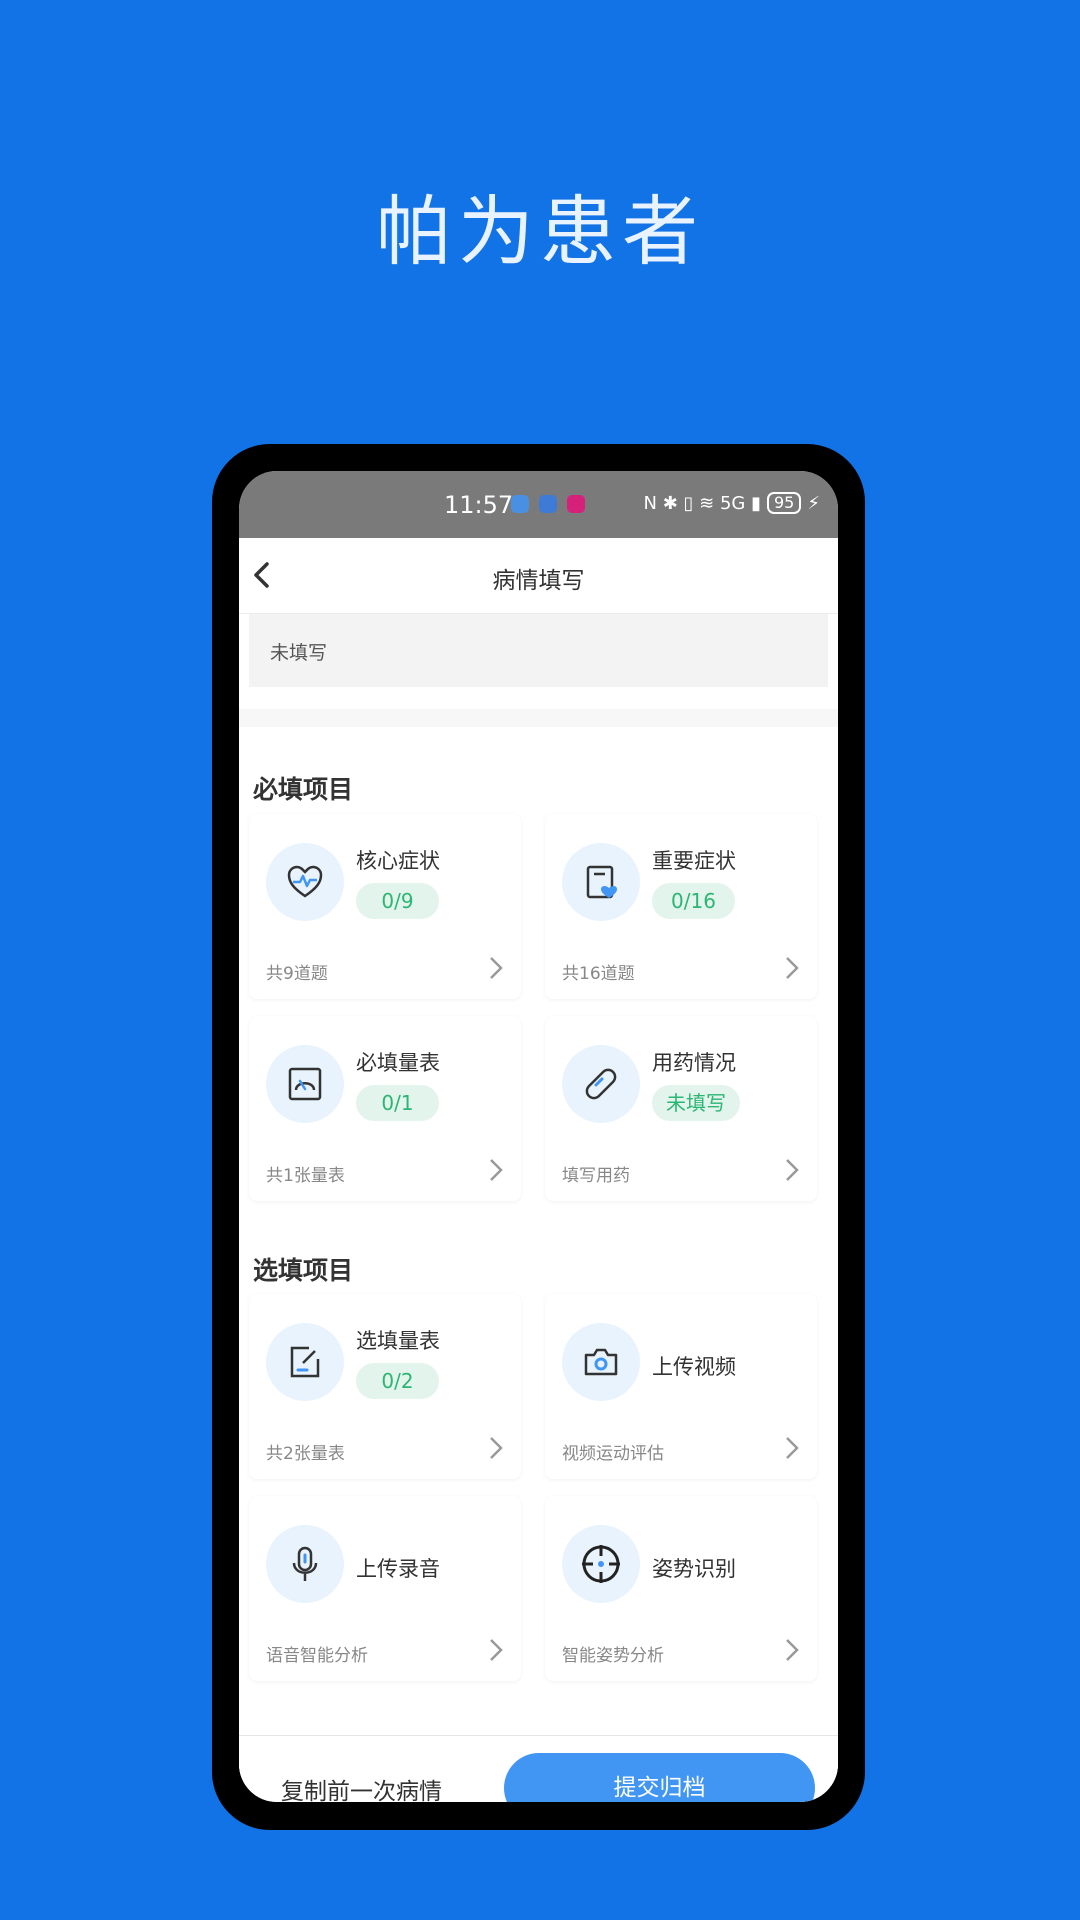 The height and width of the screenshot is (1920, 1080). What do you see at coordinates (596, 1176) in the screenshot?
I see `card-subtitle: 填写用药` at bounding box center [596, 1176].